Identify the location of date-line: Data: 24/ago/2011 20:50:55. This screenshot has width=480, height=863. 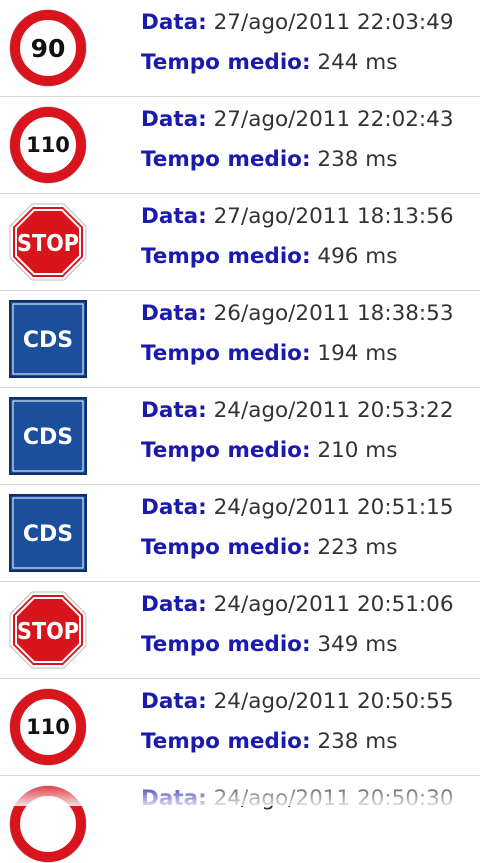
(297, 701).